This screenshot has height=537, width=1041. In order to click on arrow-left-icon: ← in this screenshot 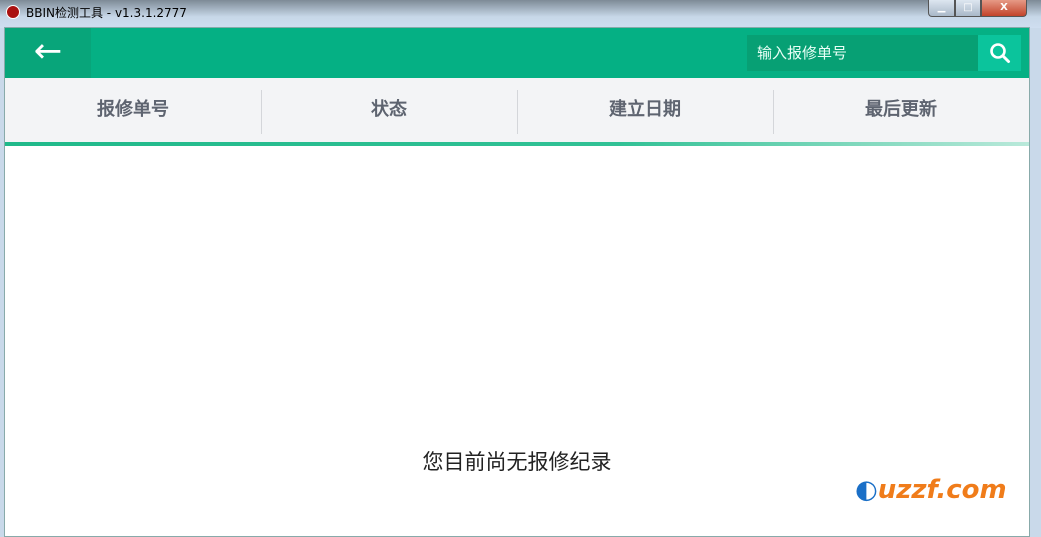, I will do `click(48, 51)`.